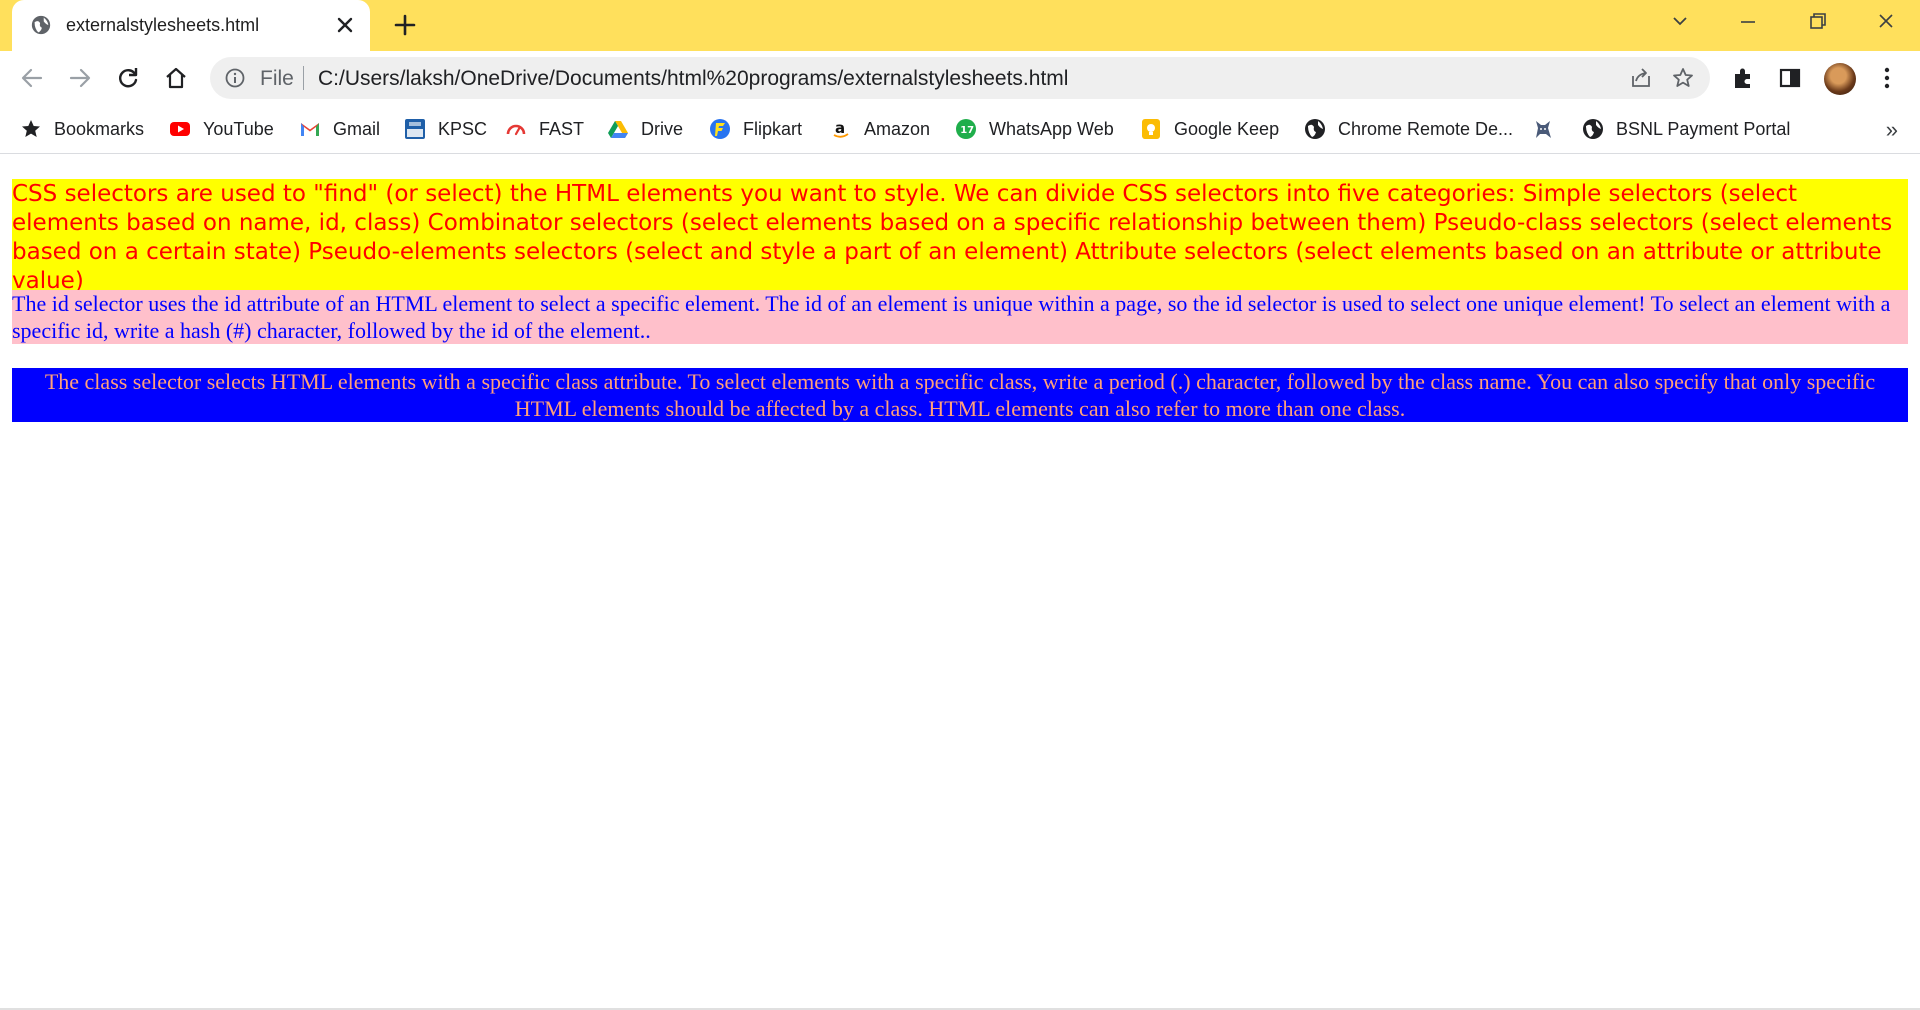 The width and height of the screenshot is (1920, 1010). I want to click on bookmark-flipkart: Flipkart, so click(755, 129).